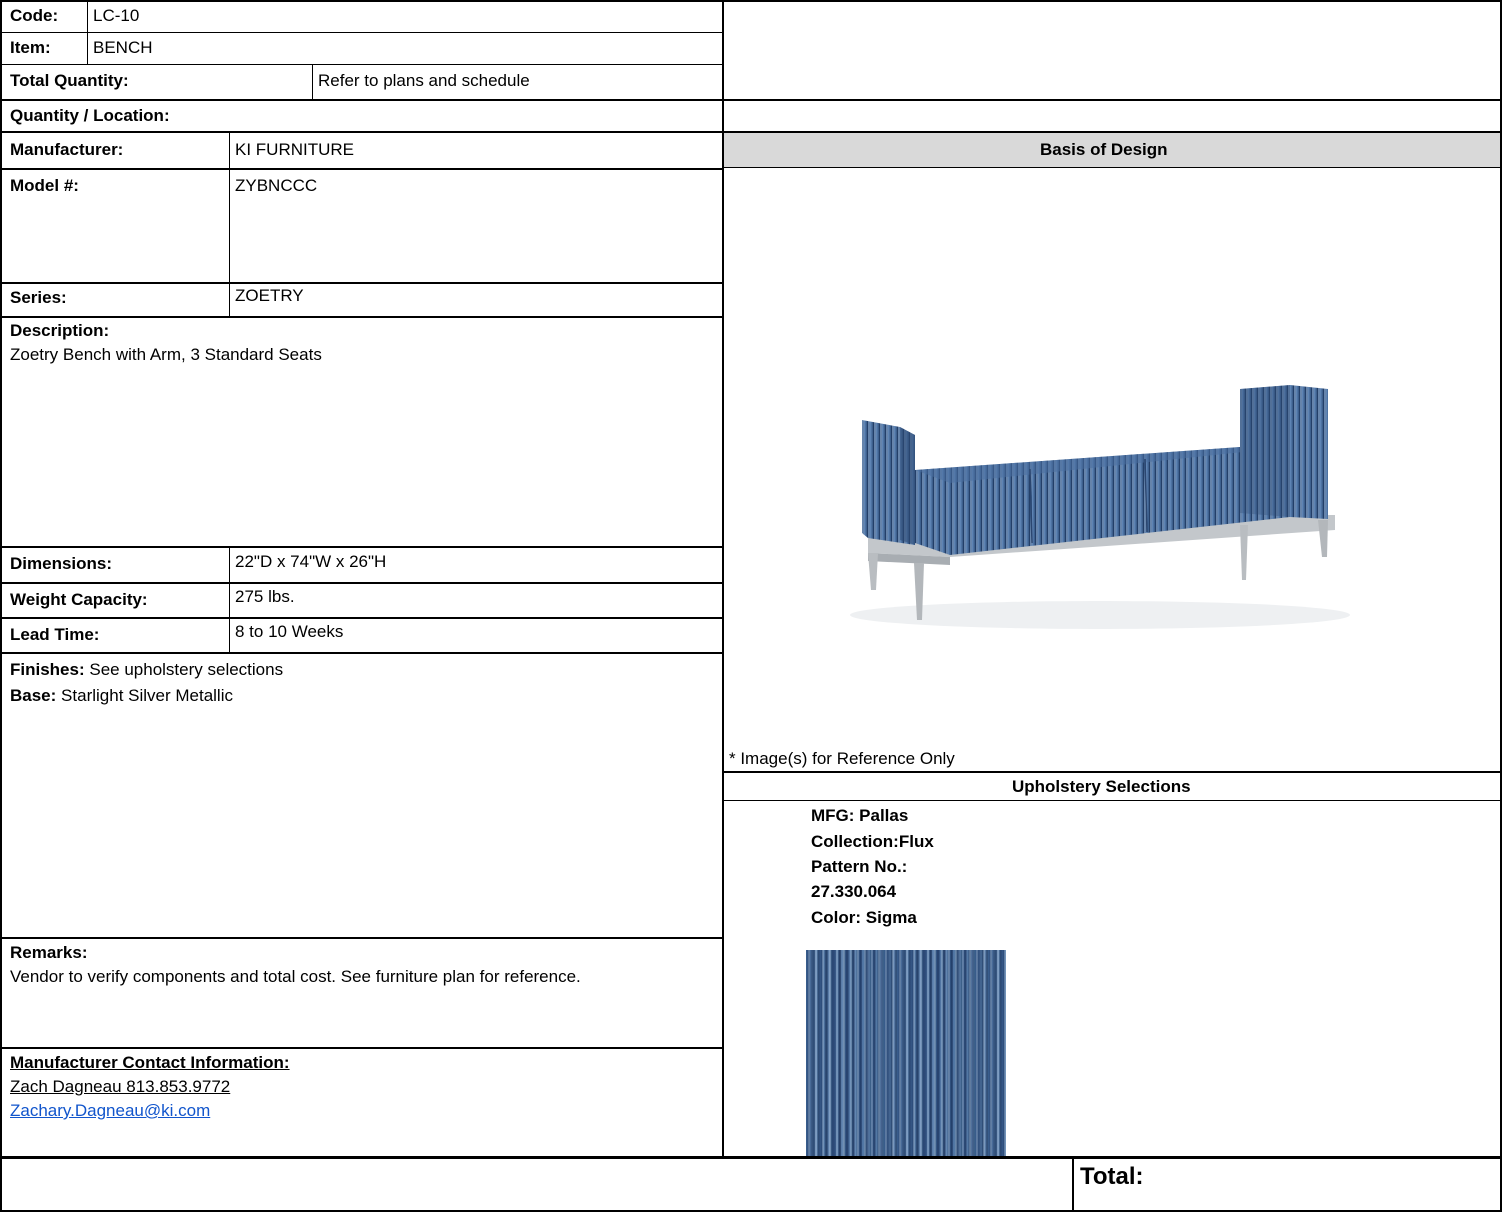 This screenshot has height=1212, width=1502. I want to click on image-reference-note: * Image(s) for Reference Only, so click(842, 758).